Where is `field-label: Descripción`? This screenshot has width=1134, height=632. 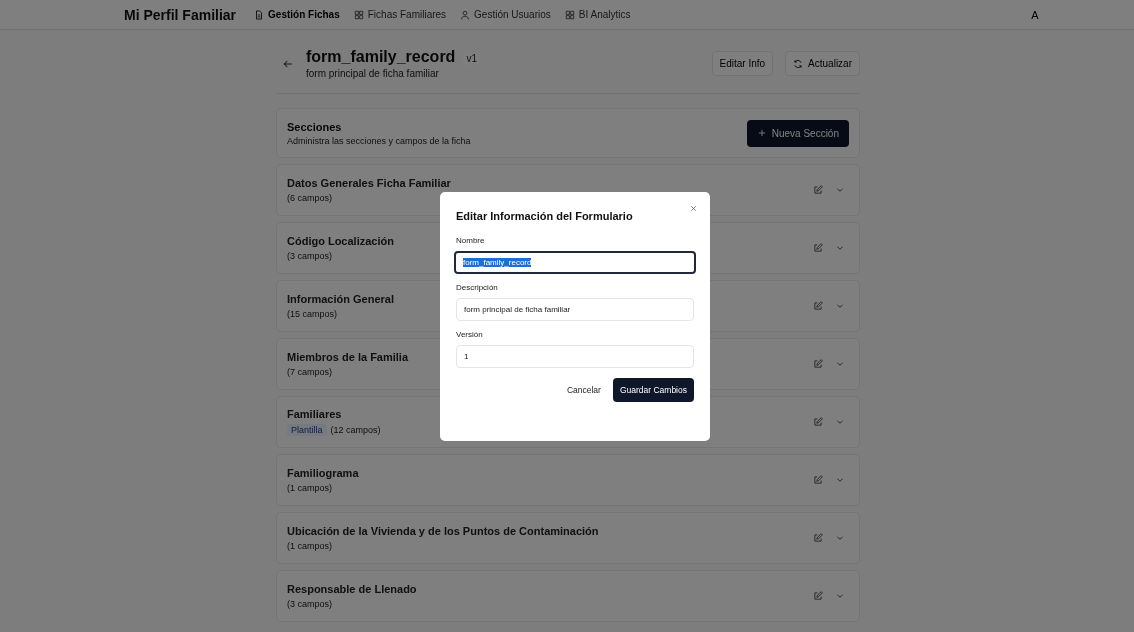 field-label: Descripción is located at coordinates (477, 287).